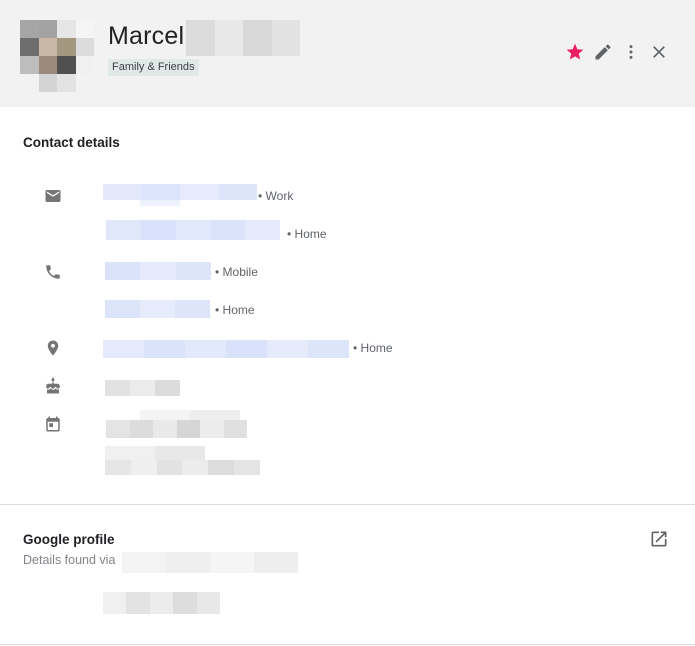  What do you see at coordinates (53, 386) in the screenshot?
I see `cake-icon` at bounding box center [53, 386].